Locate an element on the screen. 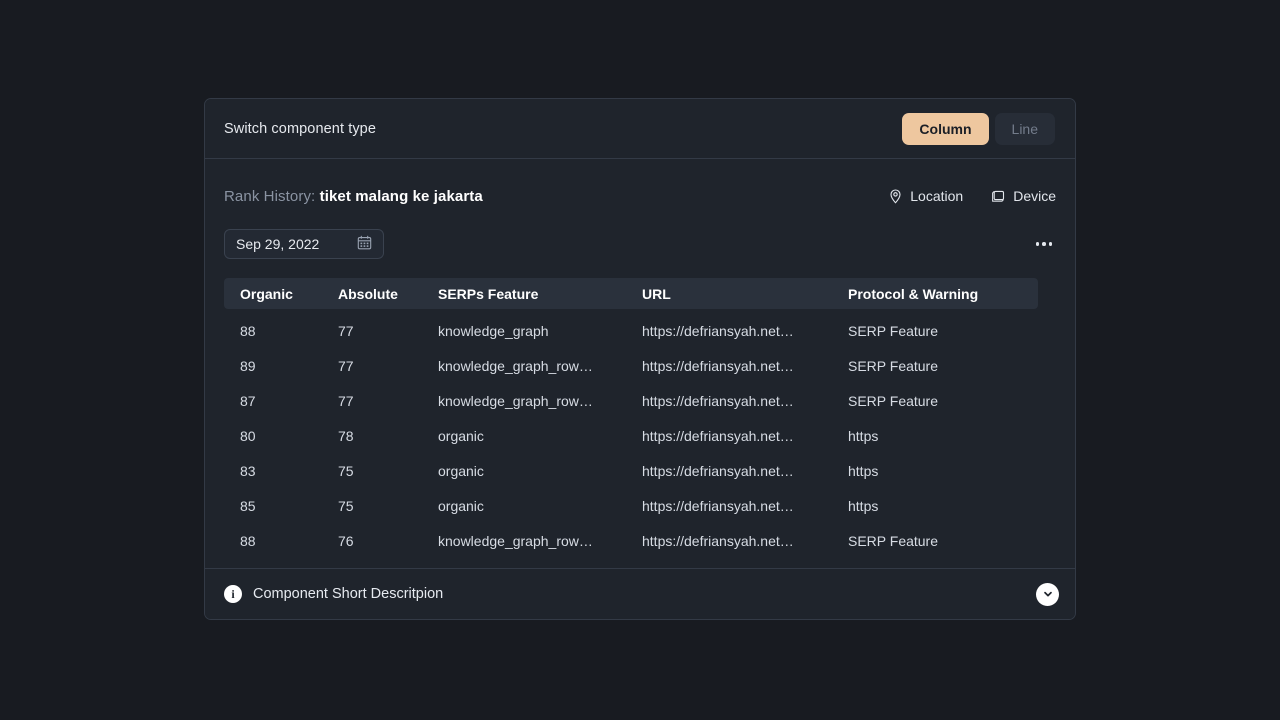 This screenshot has width=1280, height=720. location-filter-label: Location is located at coordinates (937, 196).